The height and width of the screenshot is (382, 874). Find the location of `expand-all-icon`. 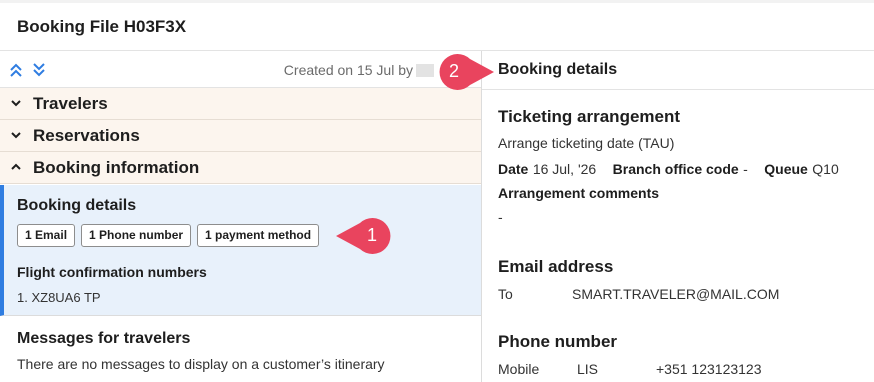

expand-all-icon is located at coordinates (39, 70).